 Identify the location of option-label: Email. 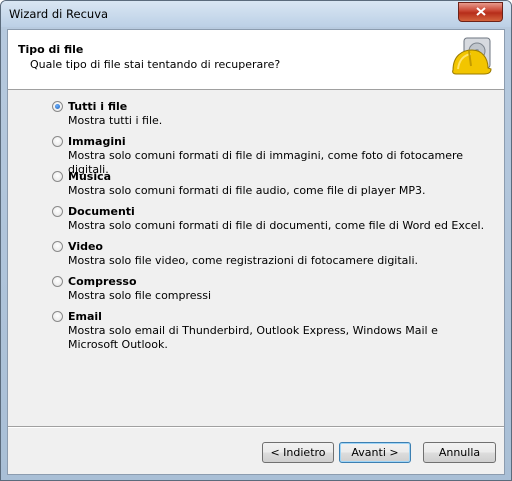
(85, 316).